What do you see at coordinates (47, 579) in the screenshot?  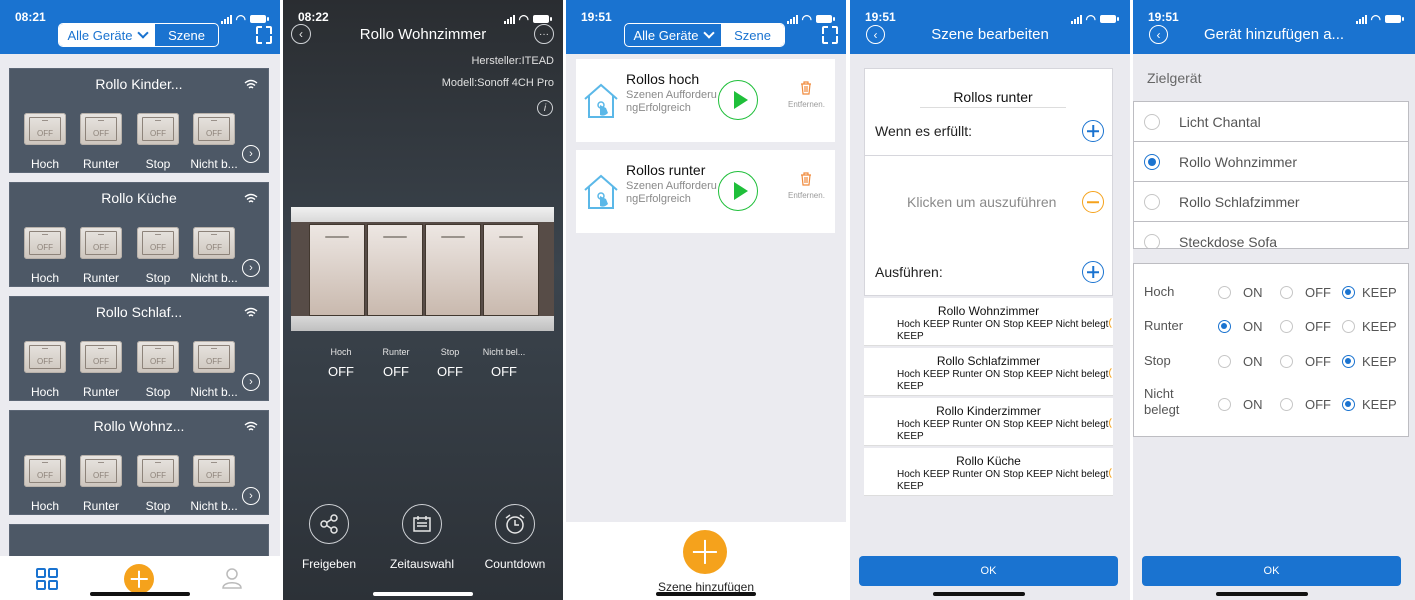 I see `devices-grid-icon` at bounding box center [47, 579].